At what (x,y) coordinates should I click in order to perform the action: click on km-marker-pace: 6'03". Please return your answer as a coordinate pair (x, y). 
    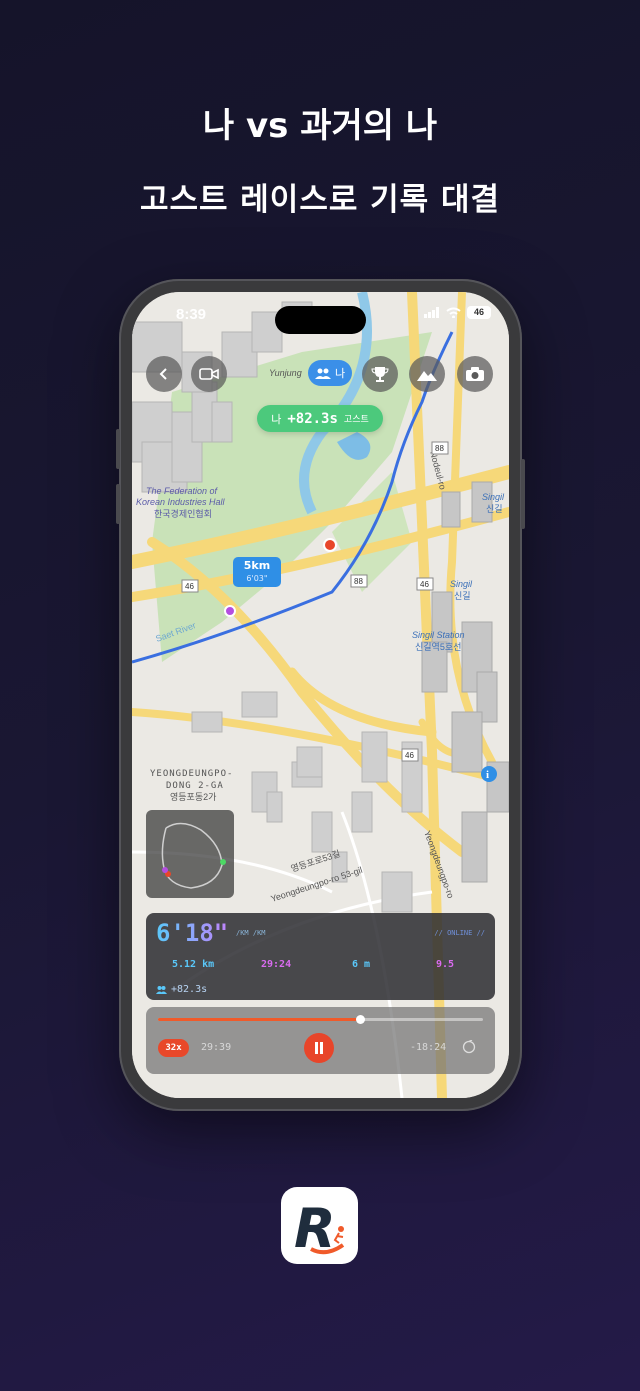
    Looking at the image, I should click on (257, 578).